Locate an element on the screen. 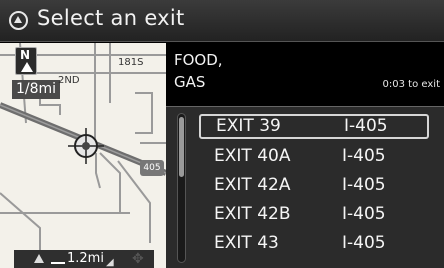 This screenshot has height=268, width=444. exit-row-selected: EXIT 39 I-405 is located at coordinates (314, 126).